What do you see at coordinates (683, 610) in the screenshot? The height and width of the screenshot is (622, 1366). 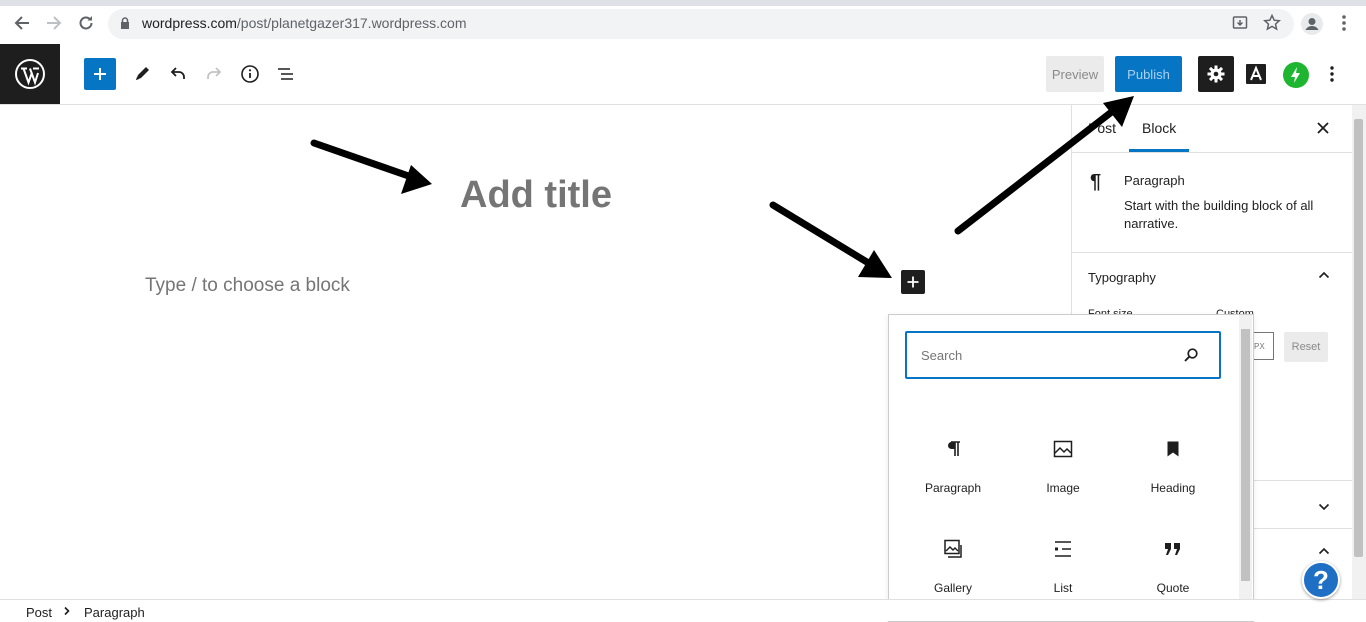 I see `block-breadcrumb-bar: Post Paragraph` at bounding box center [683, 610].